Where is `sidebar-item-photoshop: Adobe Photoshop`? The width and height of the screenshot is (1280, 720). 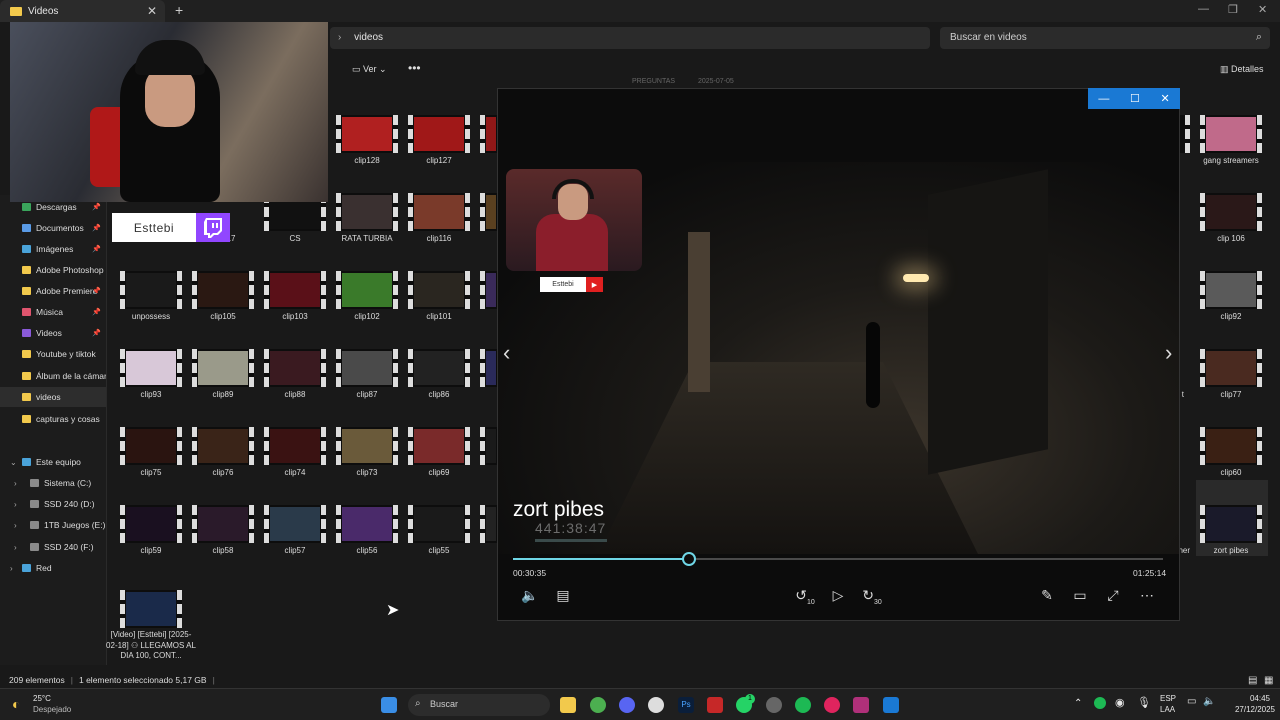 sidebar-item-photoshop: Adobe Photoshop is located at coordinates (53, 270).